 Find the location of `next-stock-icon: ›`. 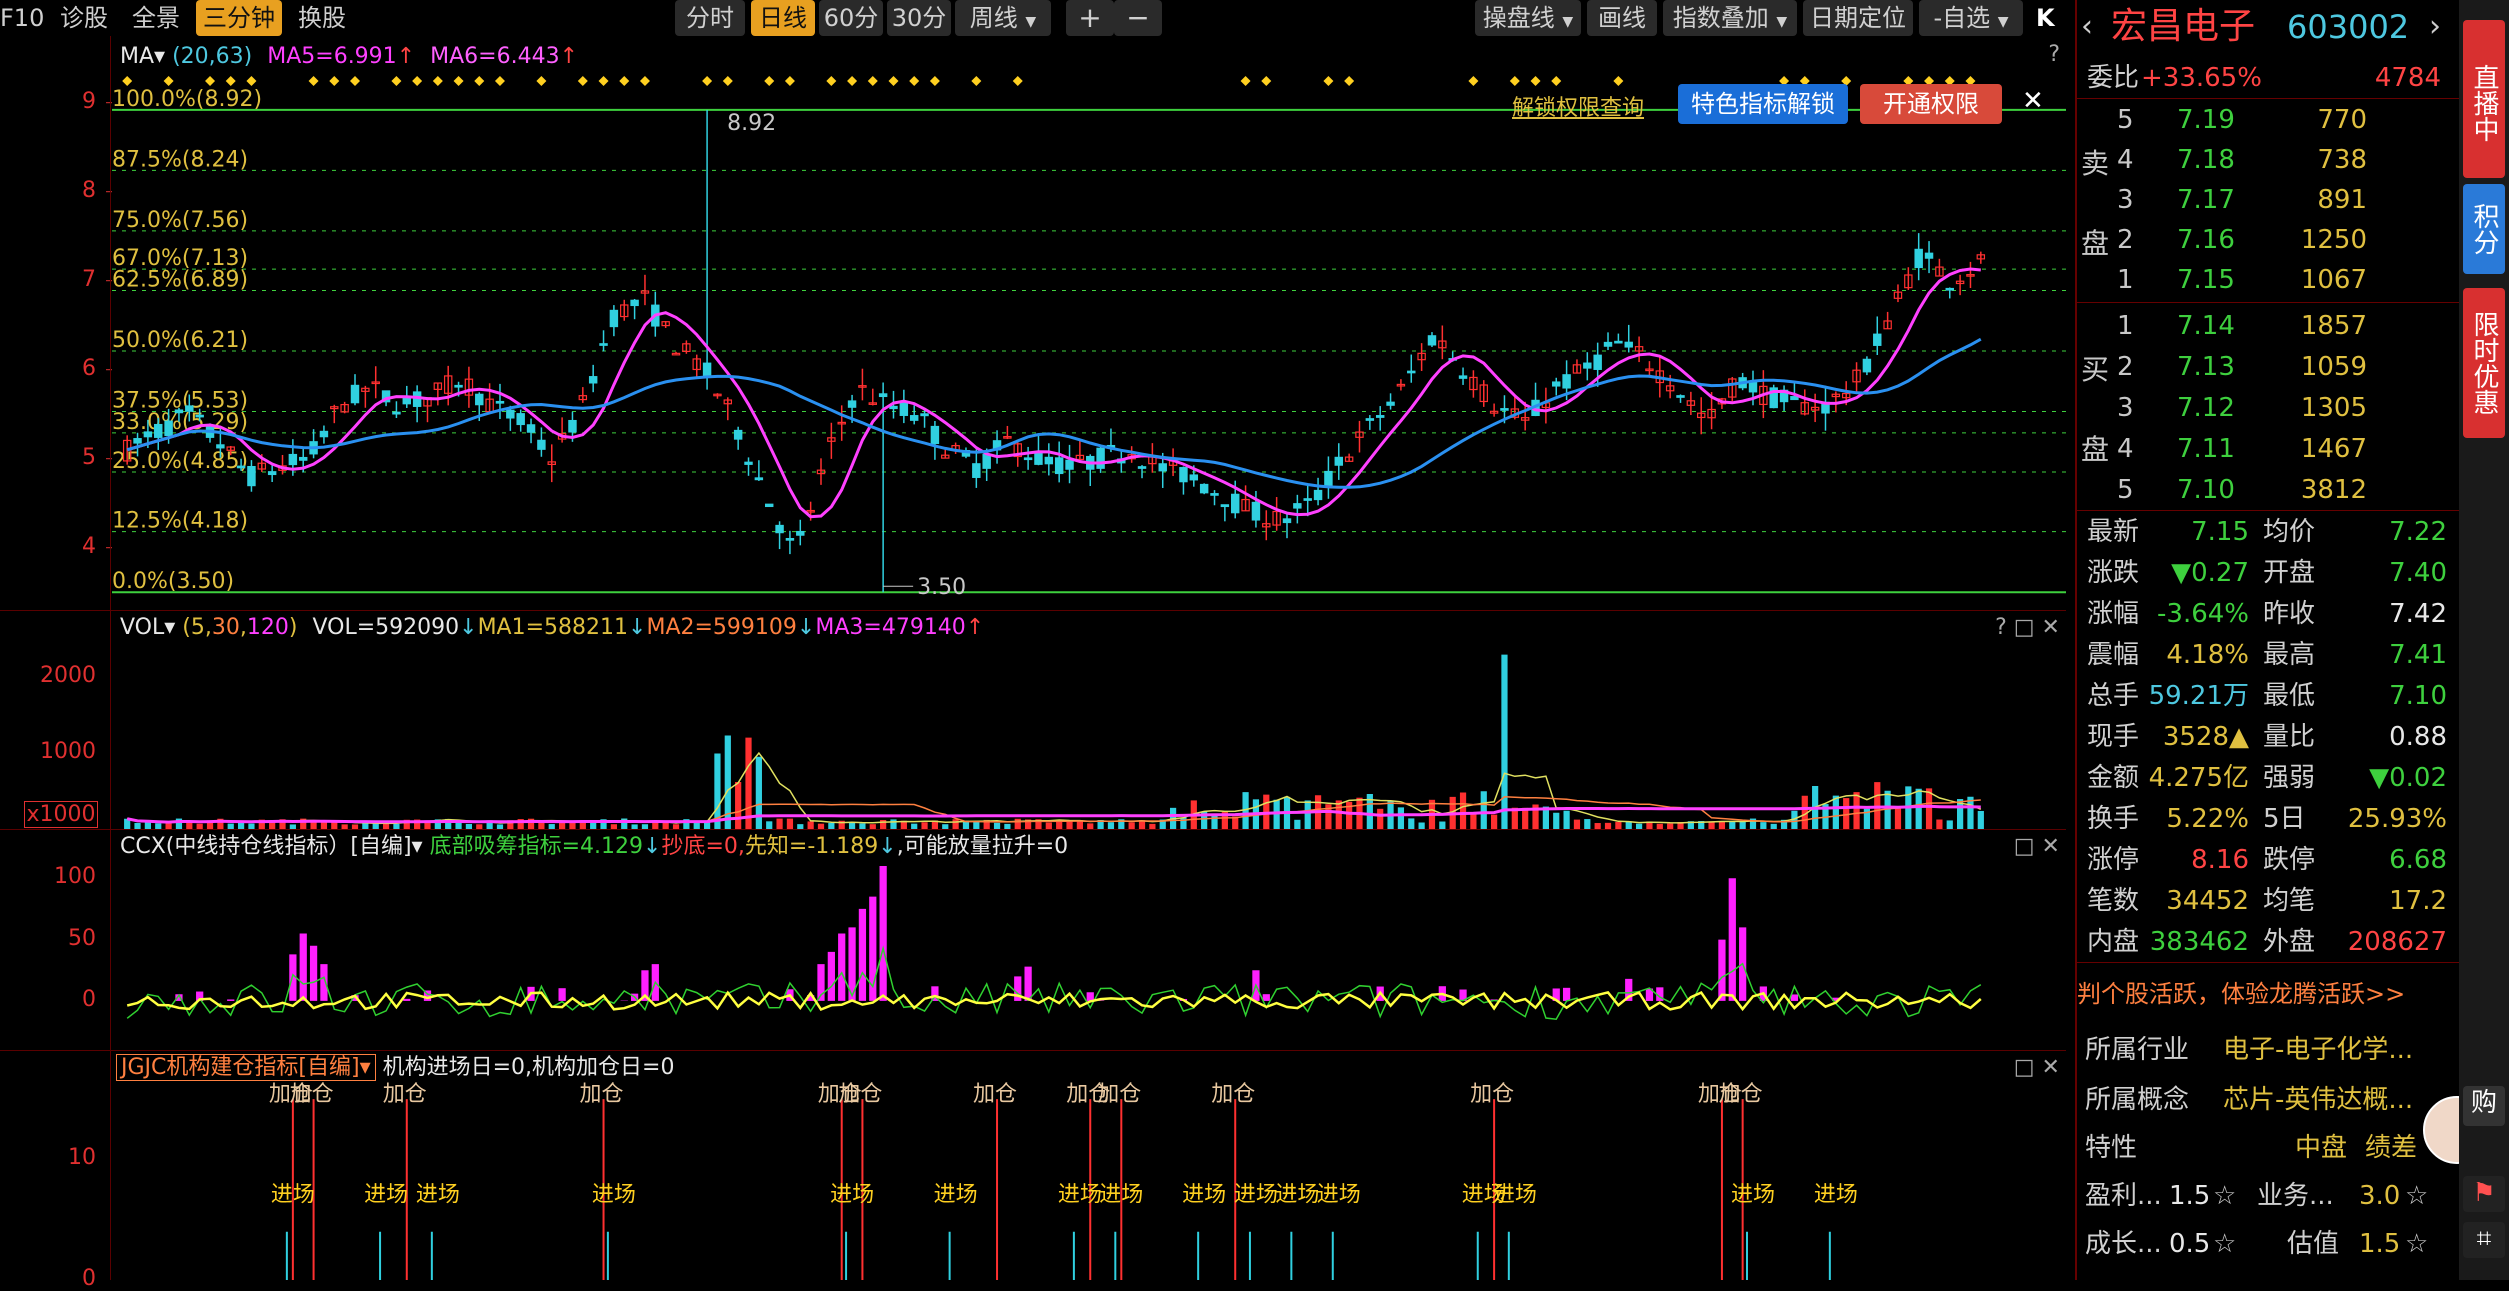

next-stock-icon: › is located at coordinates (2435, 27).